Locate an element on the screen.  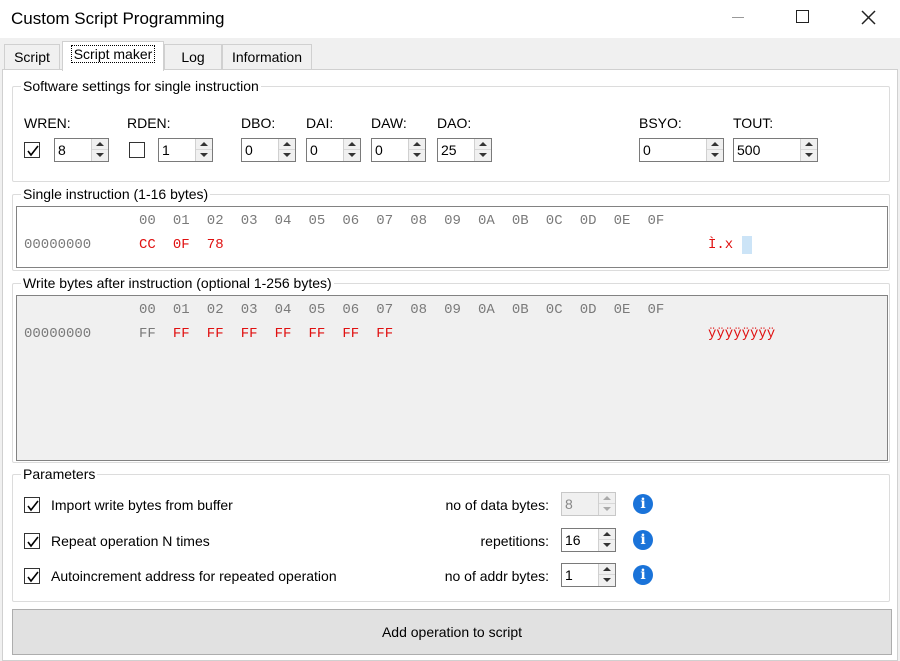
daw-down-button is located at coordinates (417, 155).